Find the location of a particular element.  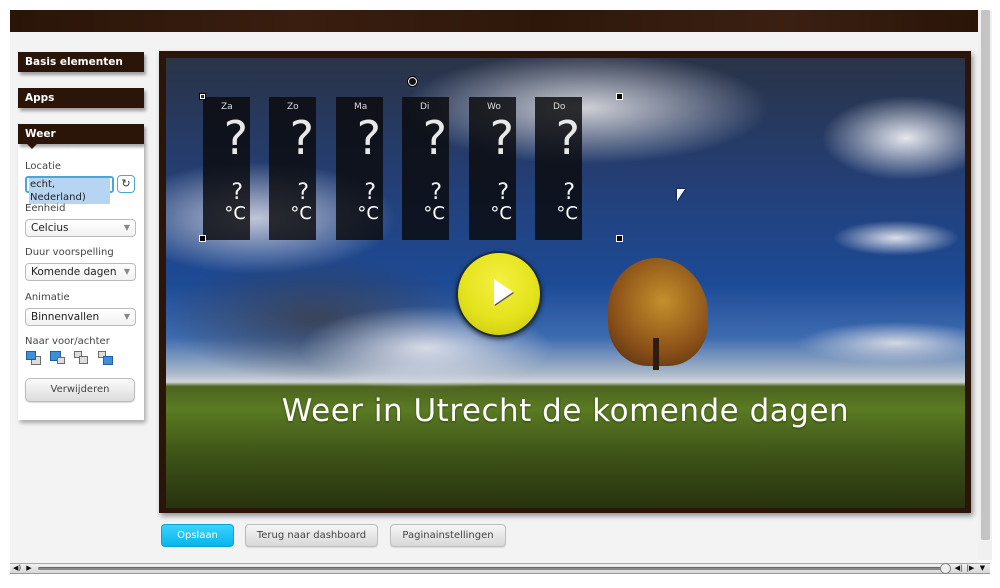

forecast-day-column: Za ? ? °C is located at coordinates (226, 168).